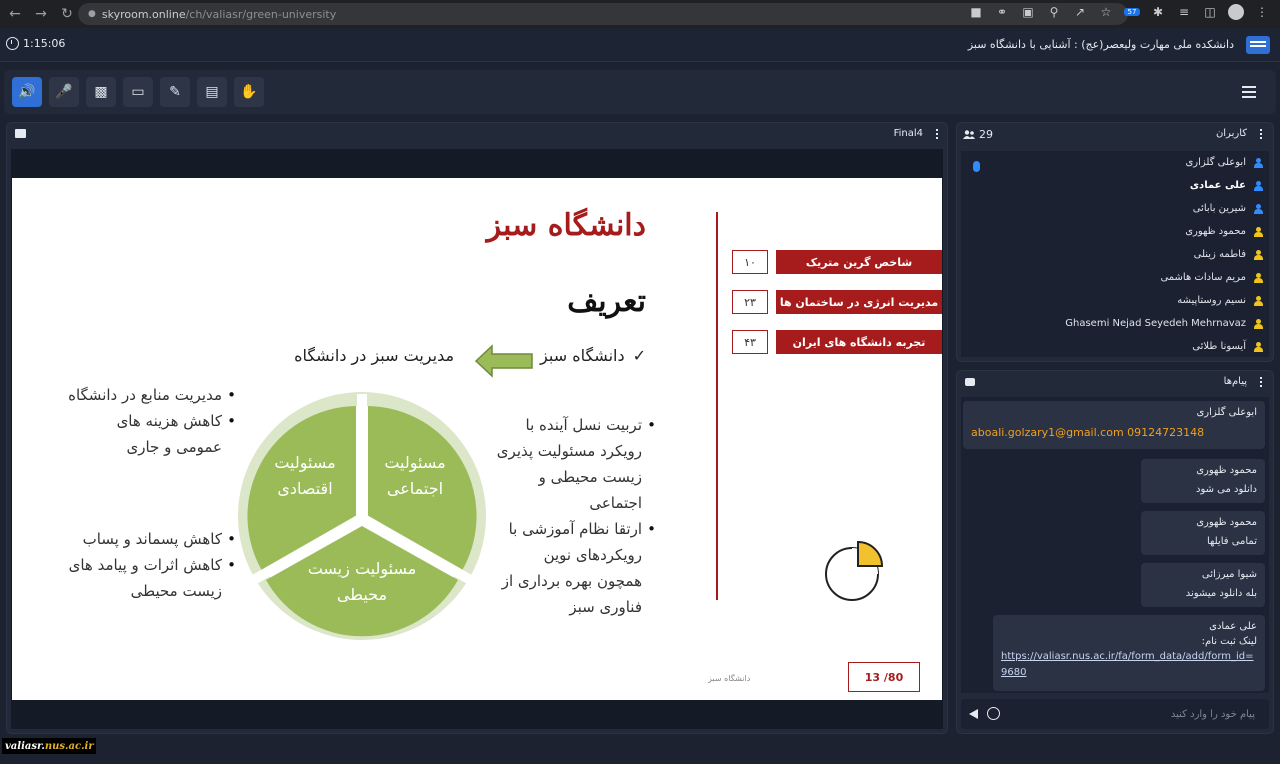 Image resolution: width=1280 pixels, height=764 pixels. Describe the element at coordinates (1132, 12) in the screenshot. I see `extension-badge: 57` at that location.